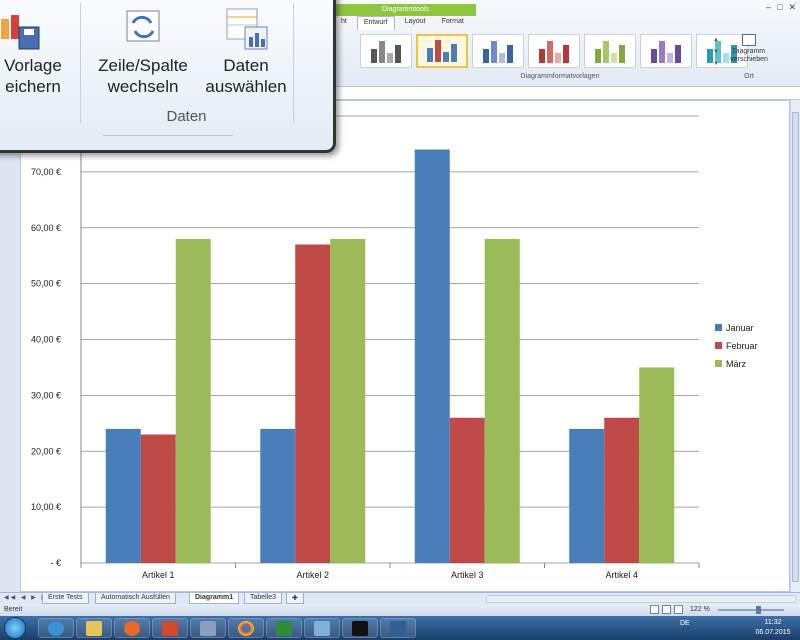 Image resolution: width=800 pixels, height=640 pixels. What do you see at coordinates (678, 609) in the screenshot?
I see `page-break-view-icon` at bounding box center [678, 609].